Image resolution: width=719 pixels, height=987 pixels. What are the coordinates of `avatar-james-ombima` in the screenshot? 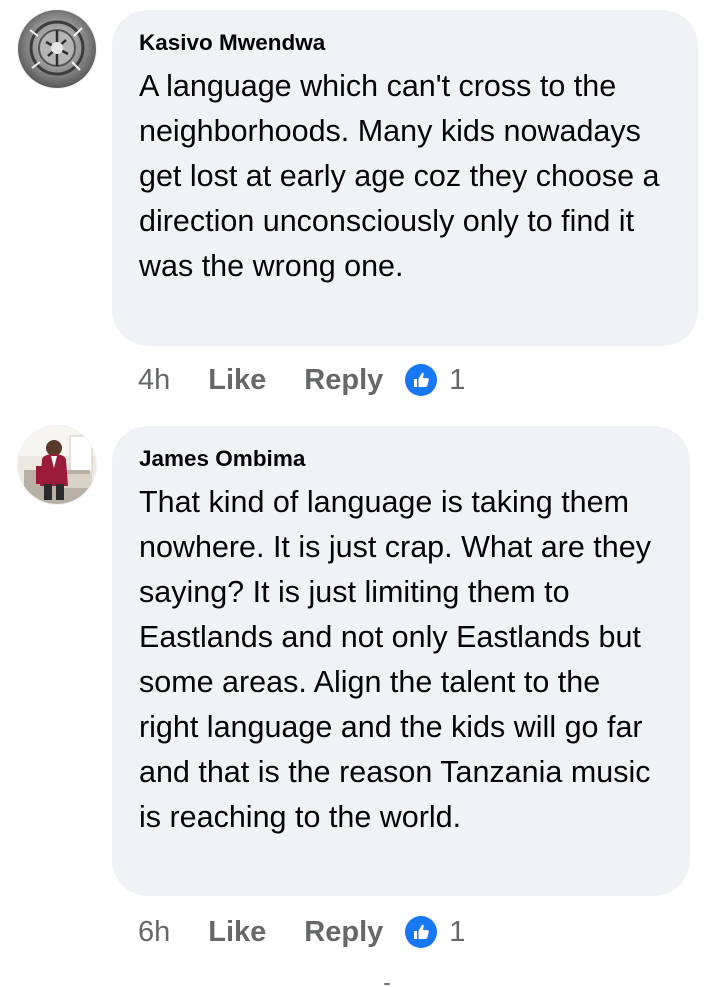 It's located at (57, 465).